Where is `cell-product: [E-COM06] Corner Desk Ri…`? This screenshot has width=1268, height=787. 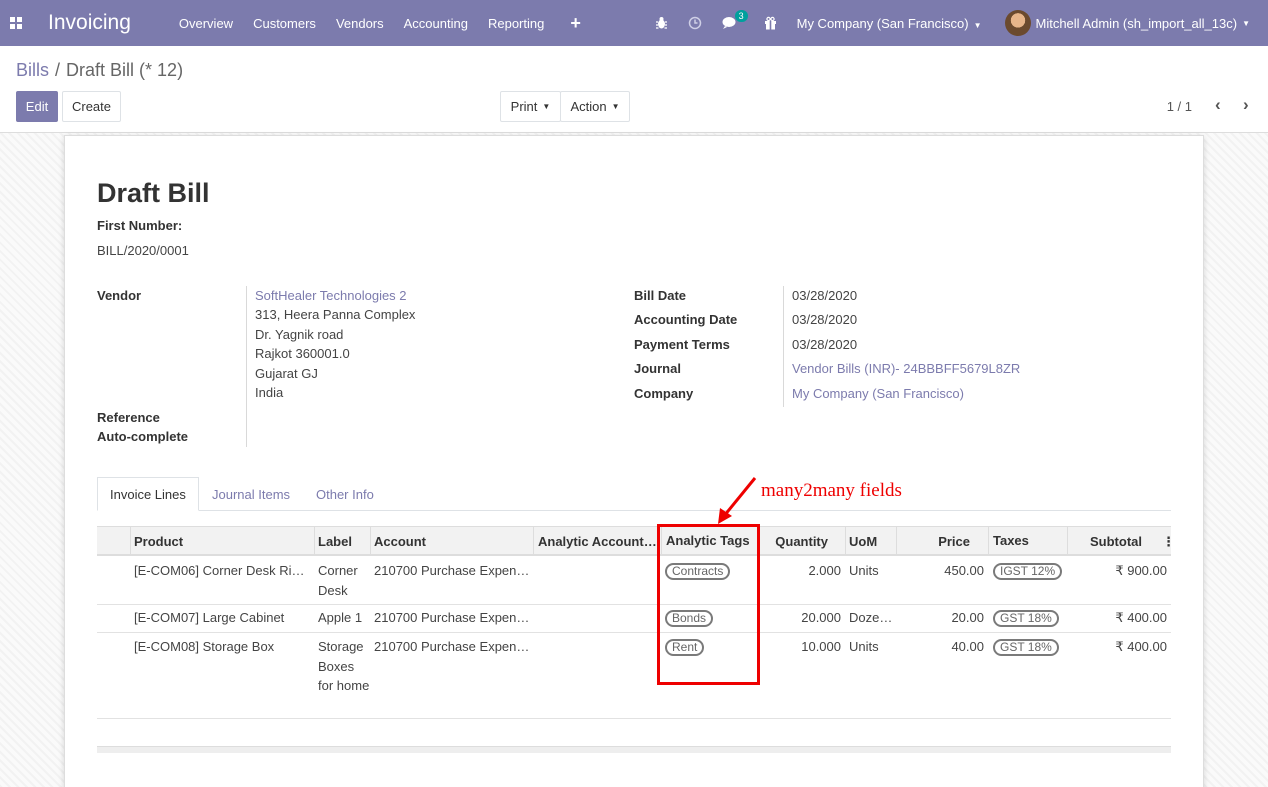 cell-product: [E-COM06] Corner Desk Ri… is located at coordinates (221, 570).